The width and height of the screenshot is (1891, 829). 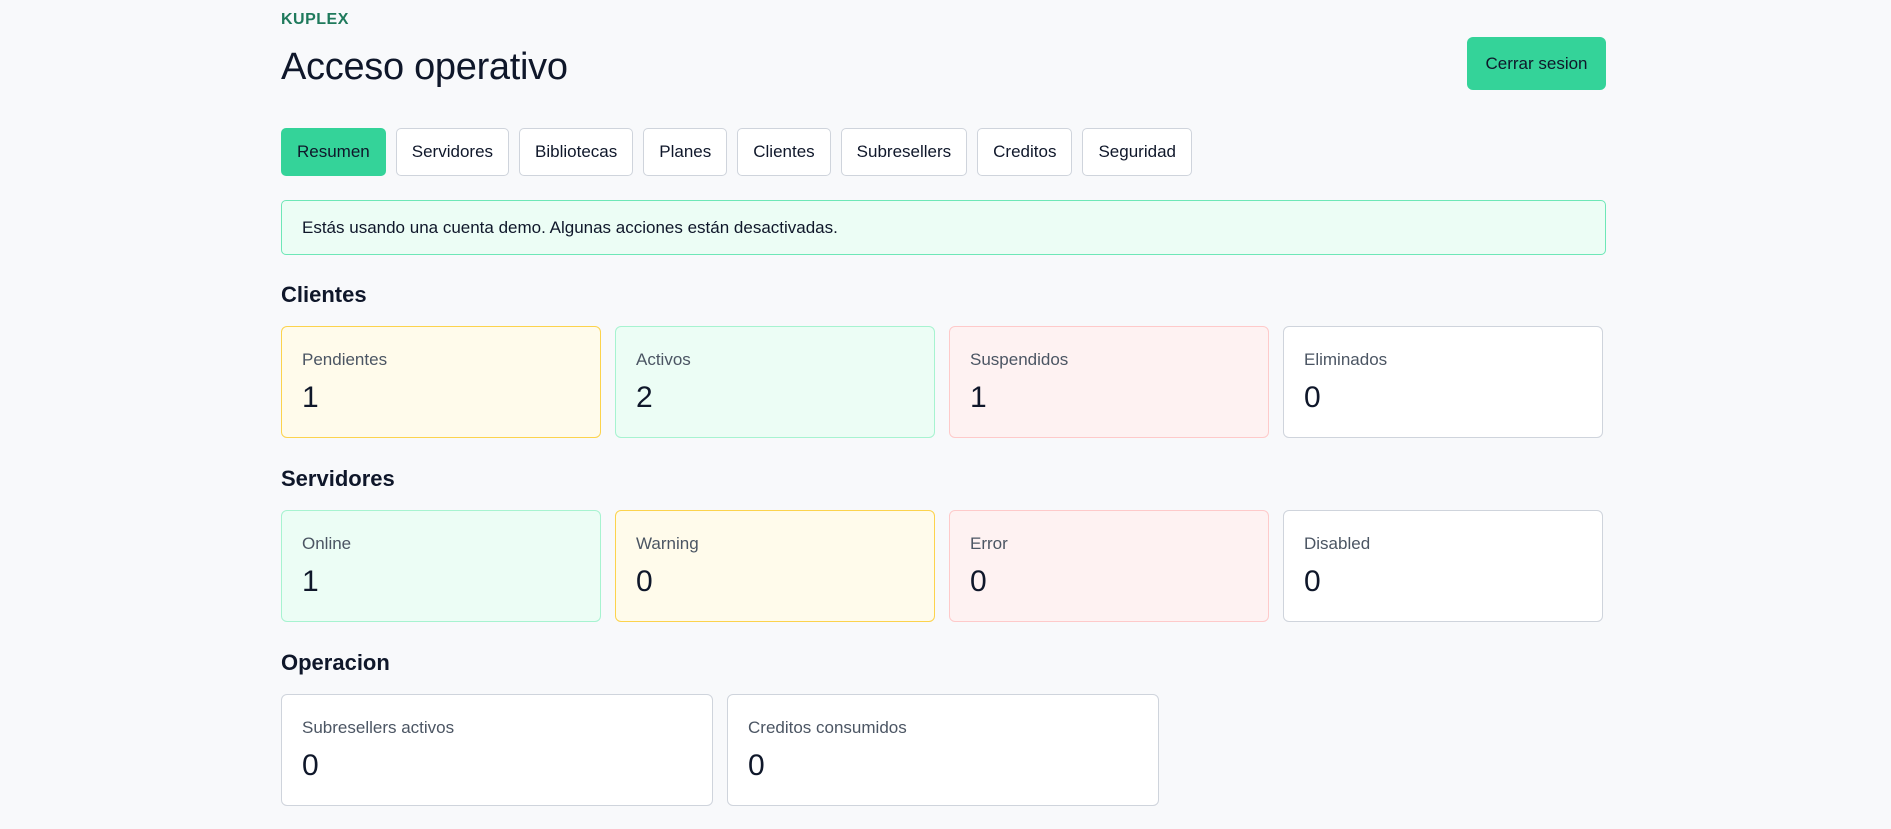 What do you see at coordinates (1109, 382) in the screenshot?
I see `stat-card-suspendidos: Suspendidos 1` at bounding box center [1109, 382].